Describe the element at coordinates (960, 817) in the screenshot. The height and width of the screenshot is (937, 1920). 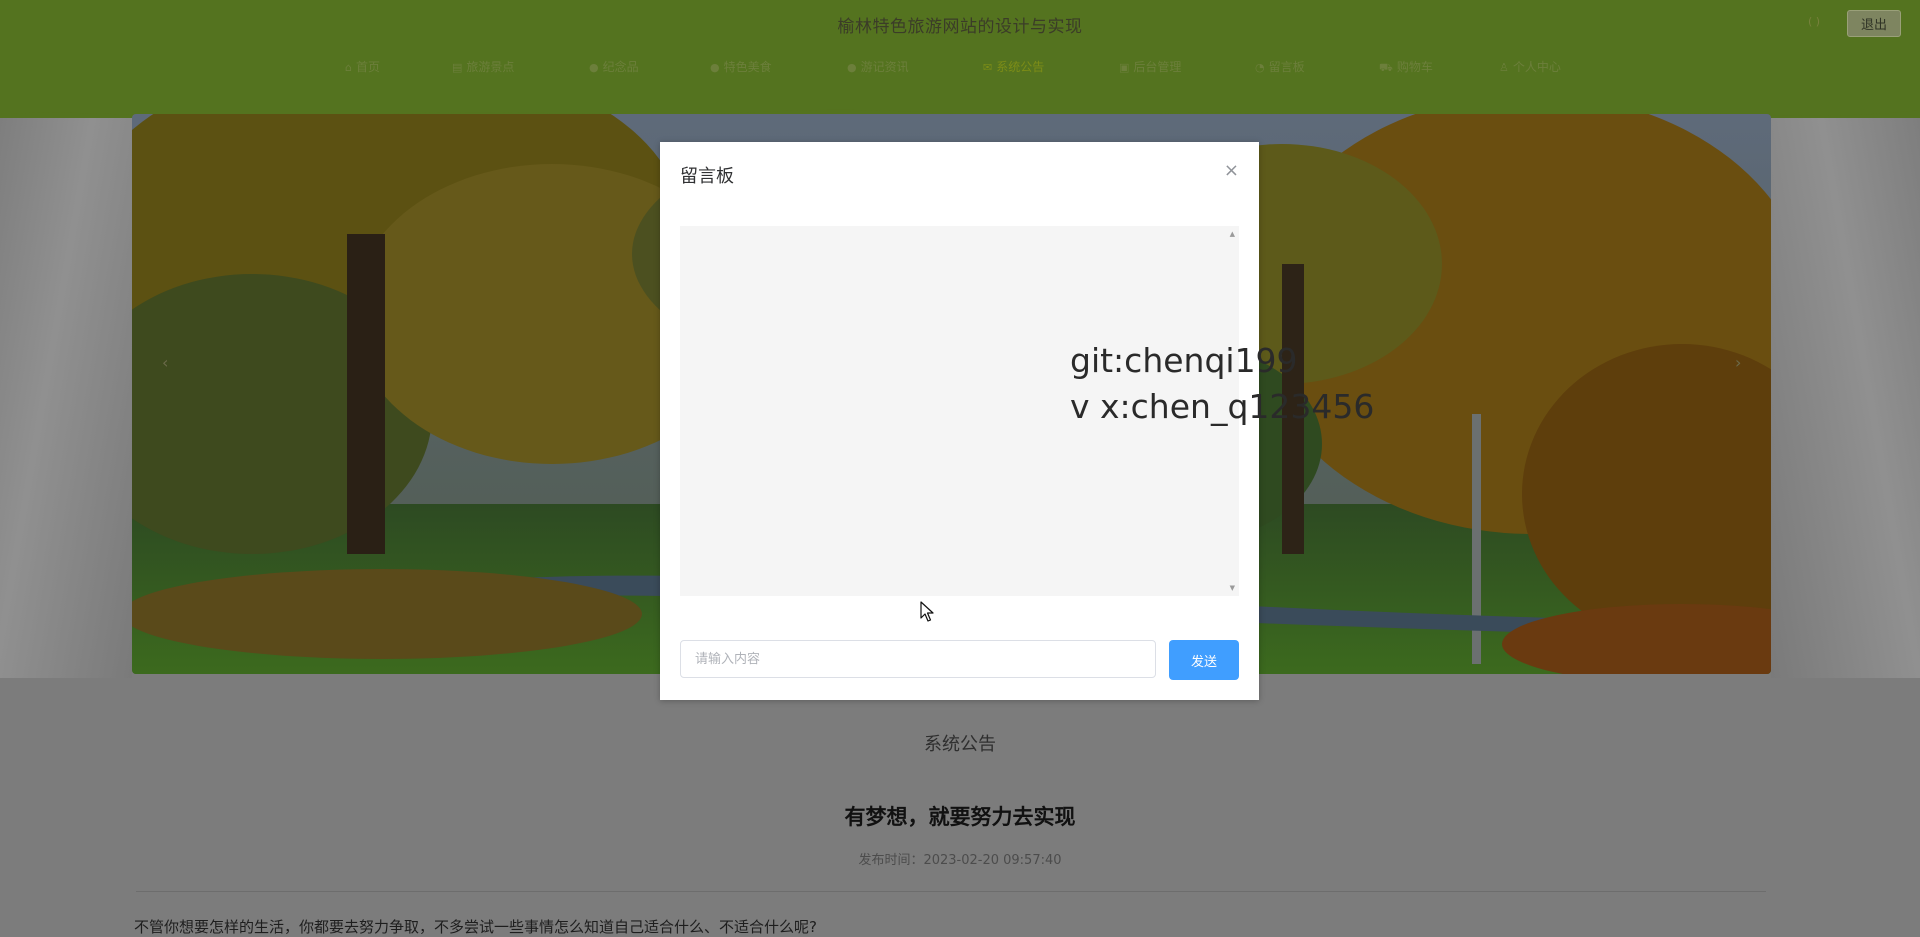
I see `announcement-headline: 有梦想，就要努力去实现` at that location.